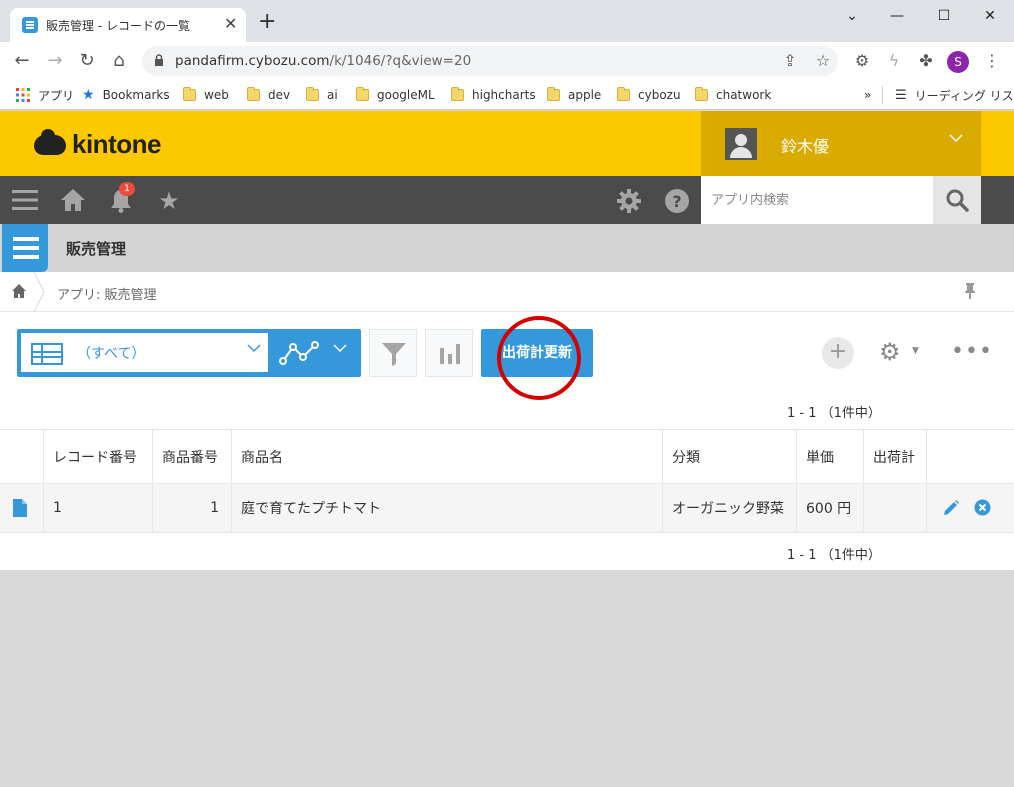 Image resolution: width=1014 pixels, height=787 pixels. I want to click on share-icon: ⇪, so click(790, 61).